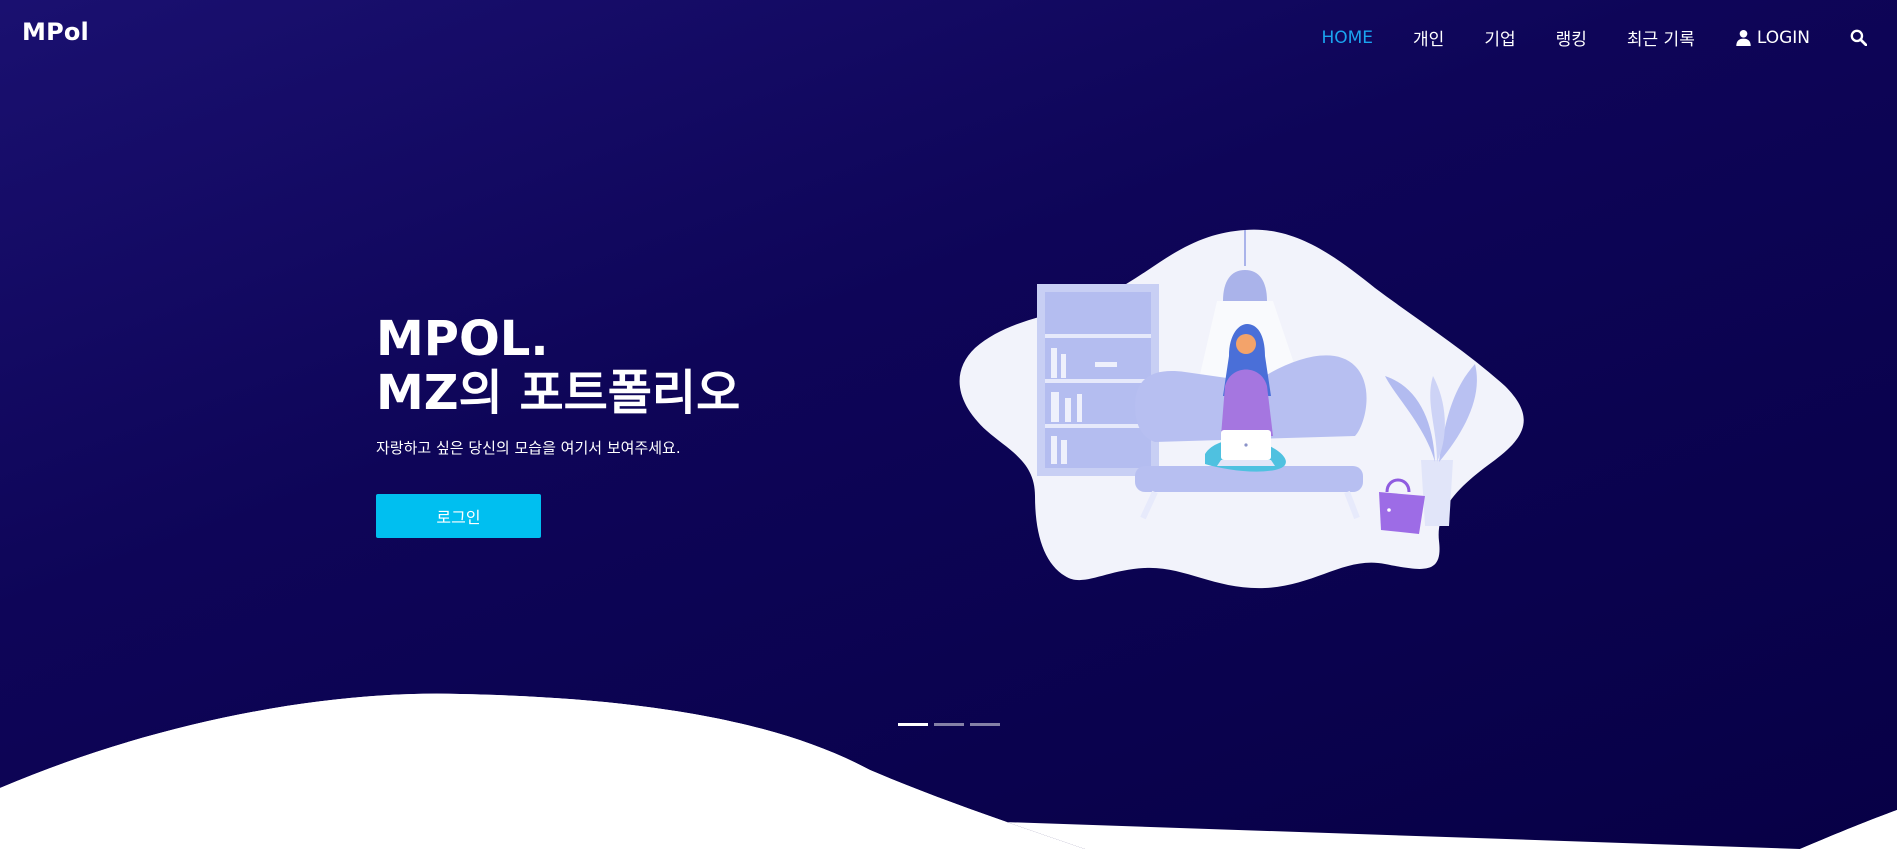 The width and height of the screenshot is (1897, 849). I want to click on main-nav: HOME 개인 기업 랭킹 최근 기록 LOGIN, so click(1594, 37).